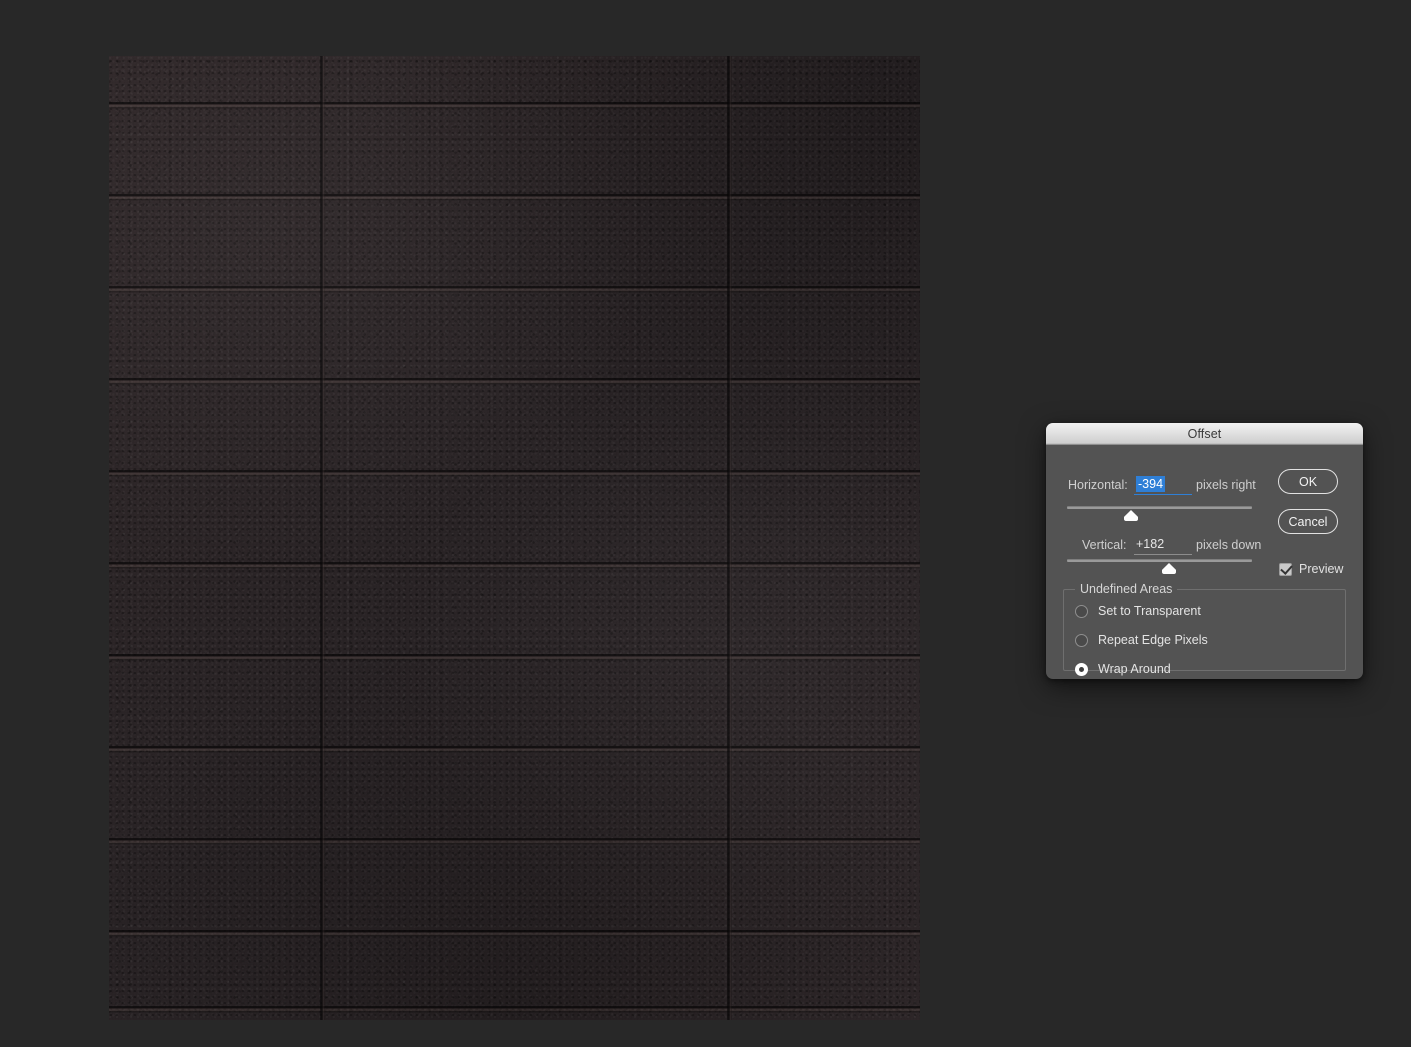  I want to click on horizontal-slider-track, so click(1159, 507).